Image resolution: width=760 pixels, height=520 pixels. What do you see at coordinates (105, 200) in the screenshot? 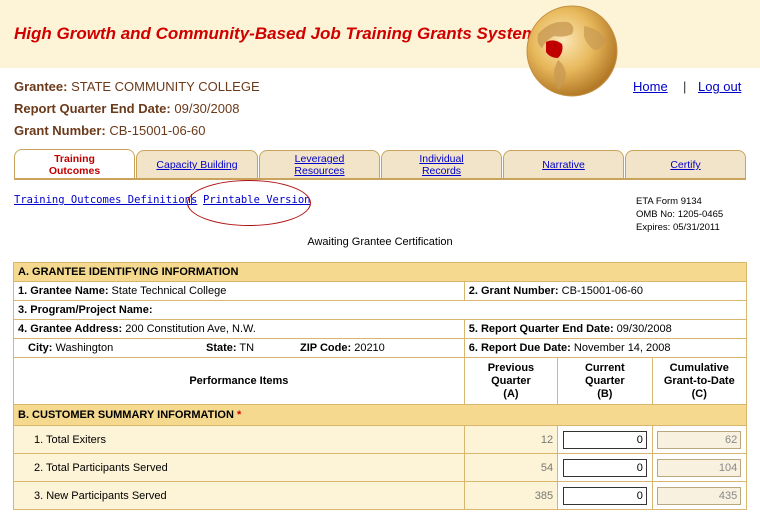
I see `definitions-link: Training Outcomes Definitions` at bounding box center [105, 200].